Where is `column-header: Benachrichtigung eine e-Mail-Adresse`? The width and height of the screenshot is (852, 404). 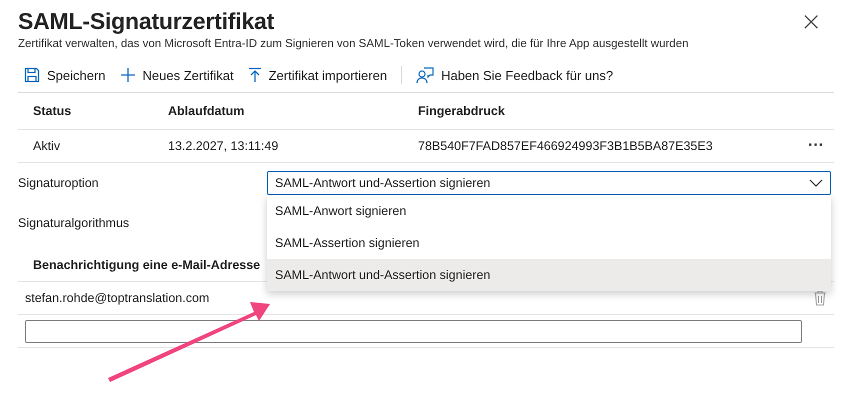 column-header: Benachrichtigung eine e-Mail-Adresse is located at coordinates (146, 265).